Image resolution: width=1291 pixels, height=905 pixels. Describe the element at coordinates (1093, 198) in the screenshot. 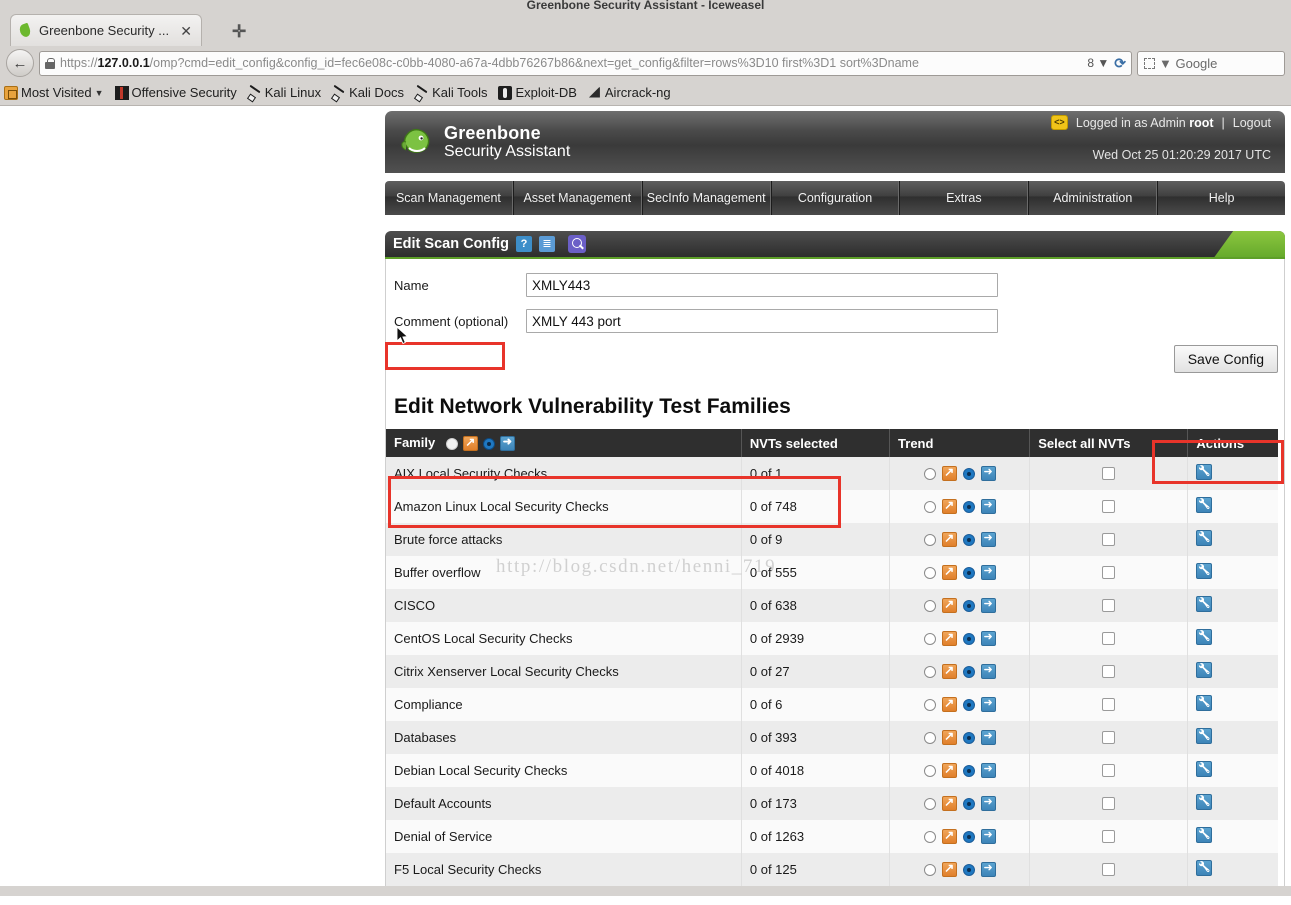

I see `nav-administration: Administration` at that location.